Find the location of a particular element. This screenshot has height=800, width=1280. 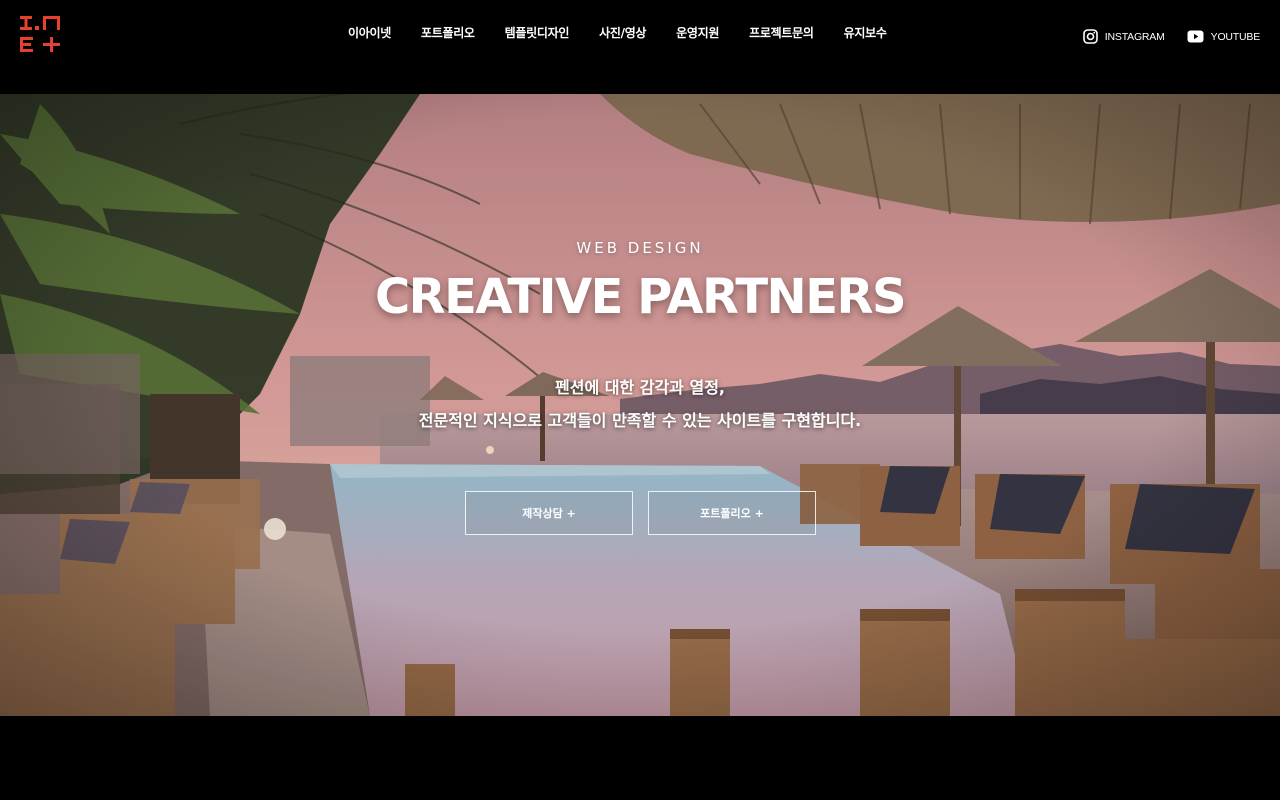

social-links: INSTAGRAM YOUTUBE is located at coordinates (1160, 36).